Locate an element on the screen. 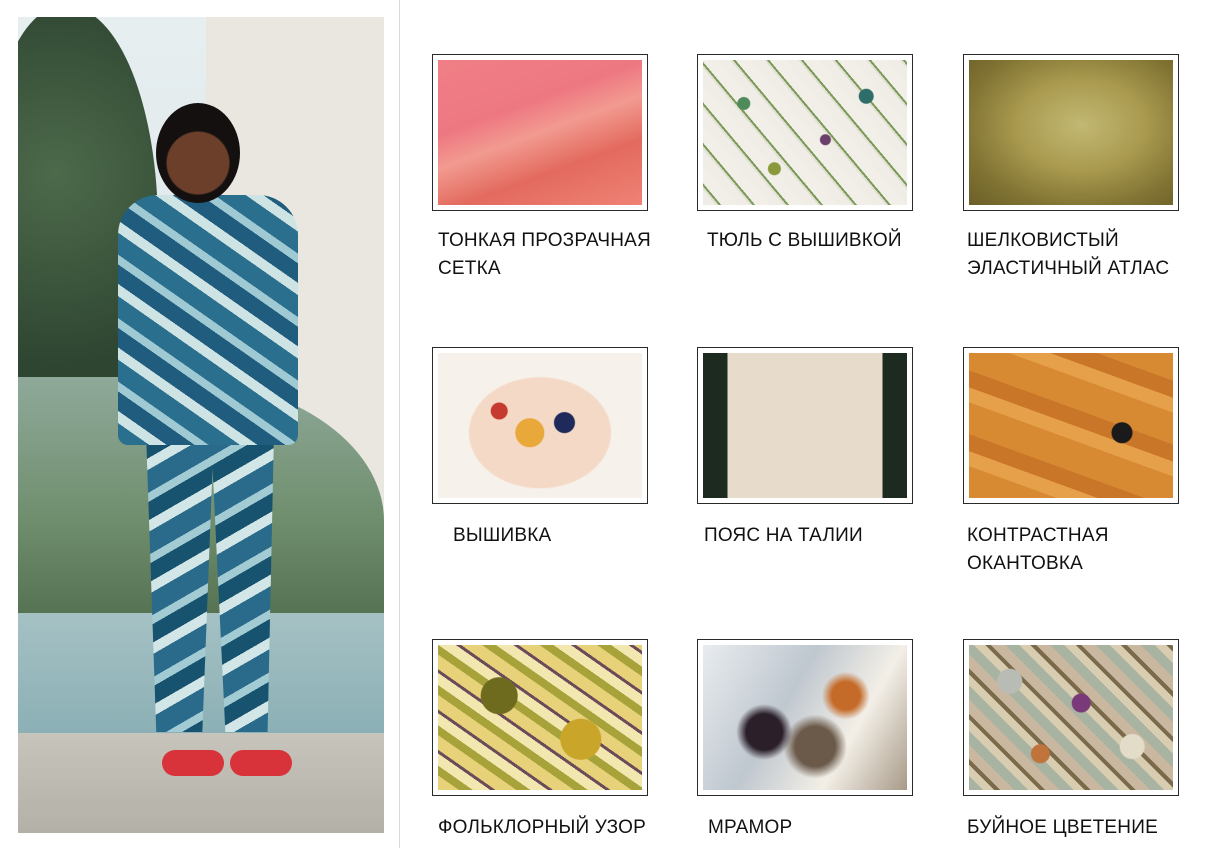  hero-left-slide is located at coordinates (193, 763).